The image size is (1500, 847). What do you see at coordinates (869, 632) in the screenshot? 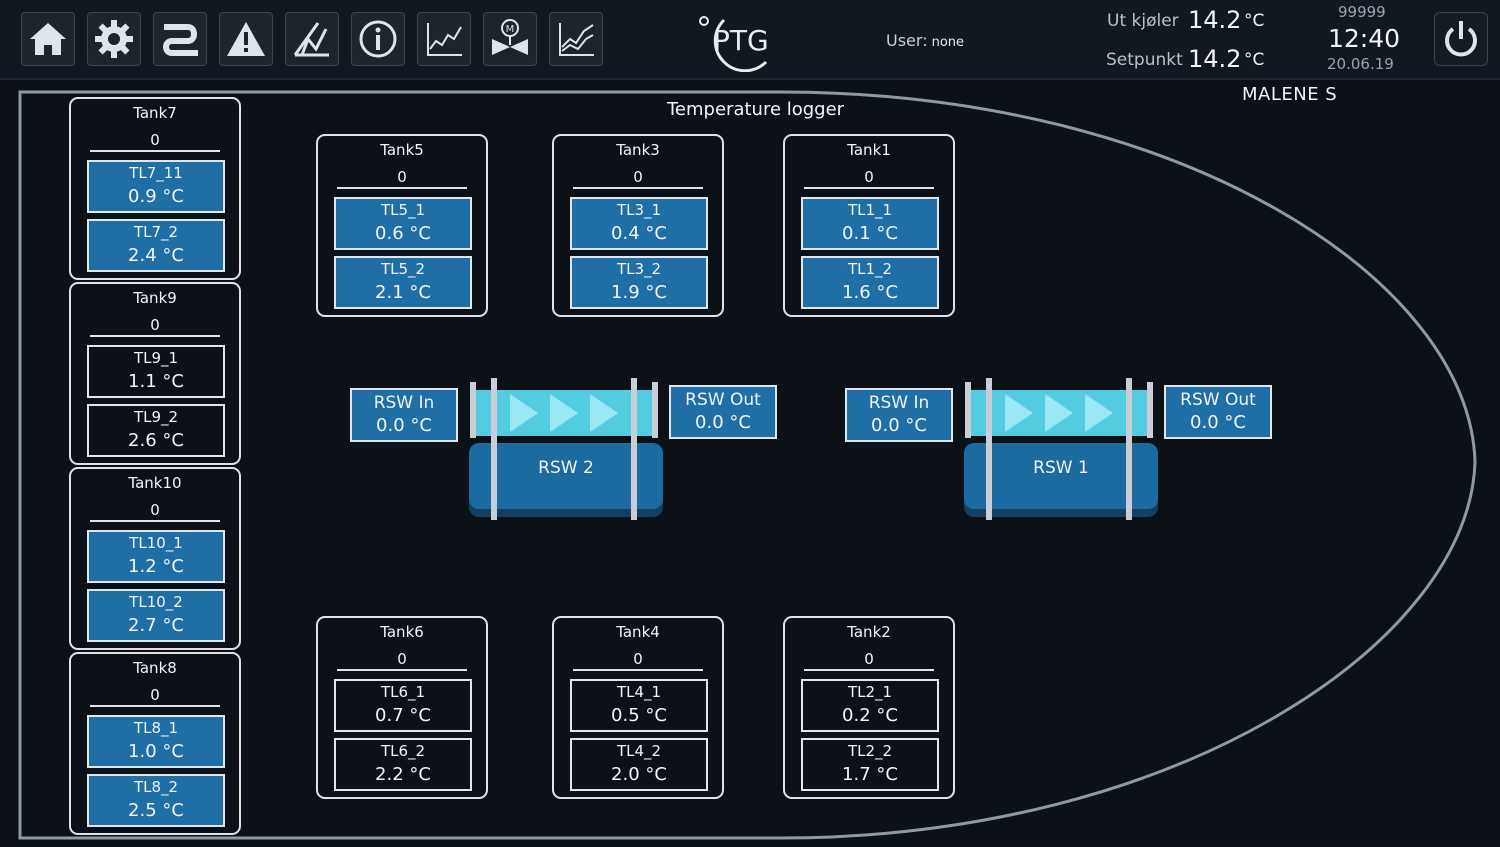
I see `tank-name: Tank2` at bounding box center [869, 632].